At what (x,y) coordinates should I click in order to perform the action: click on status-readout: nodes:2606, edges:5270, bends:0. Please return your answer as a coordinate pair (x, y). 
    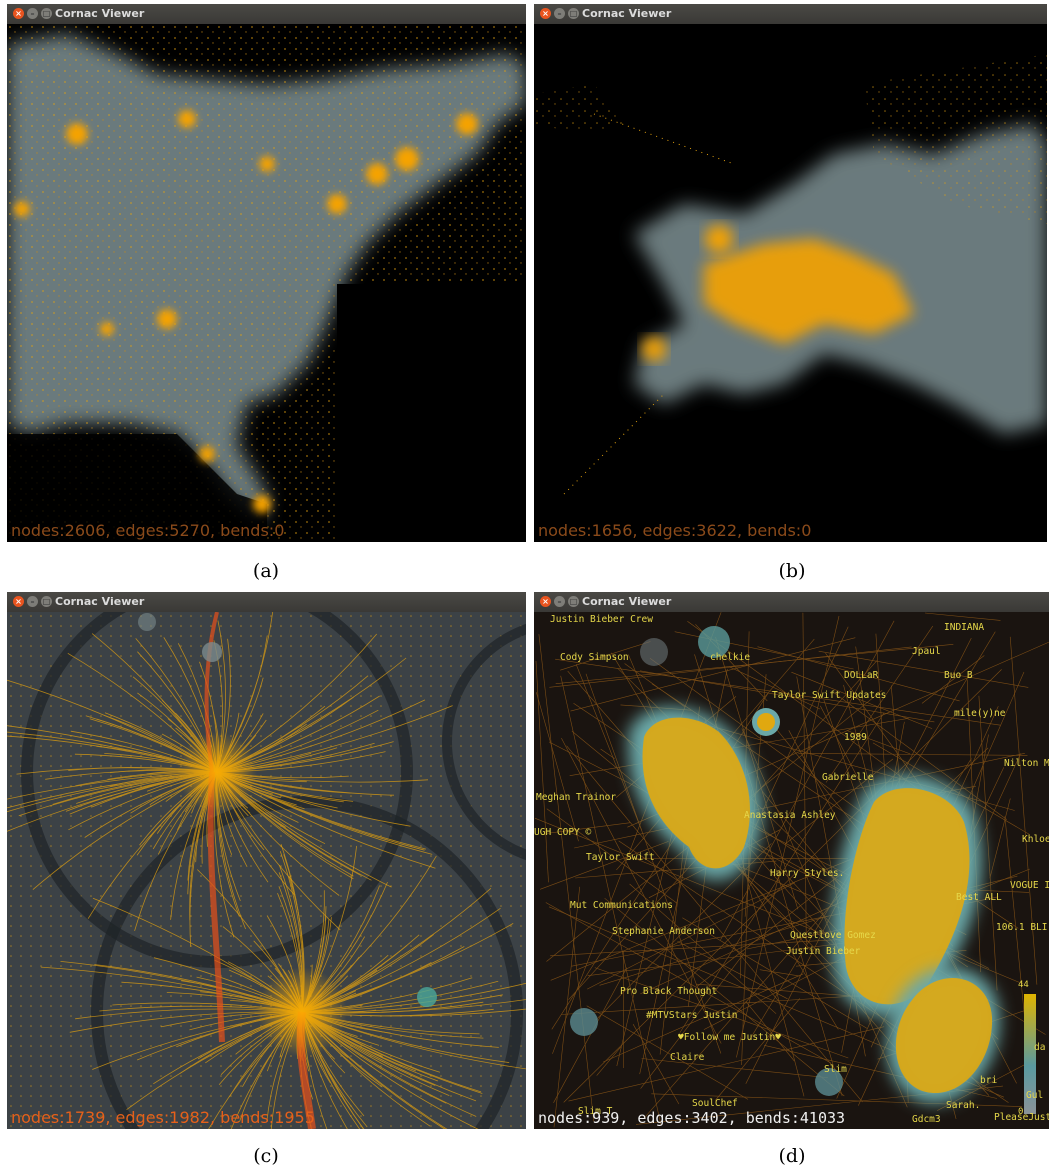
    Looking at the image, I should click on (148, 530).